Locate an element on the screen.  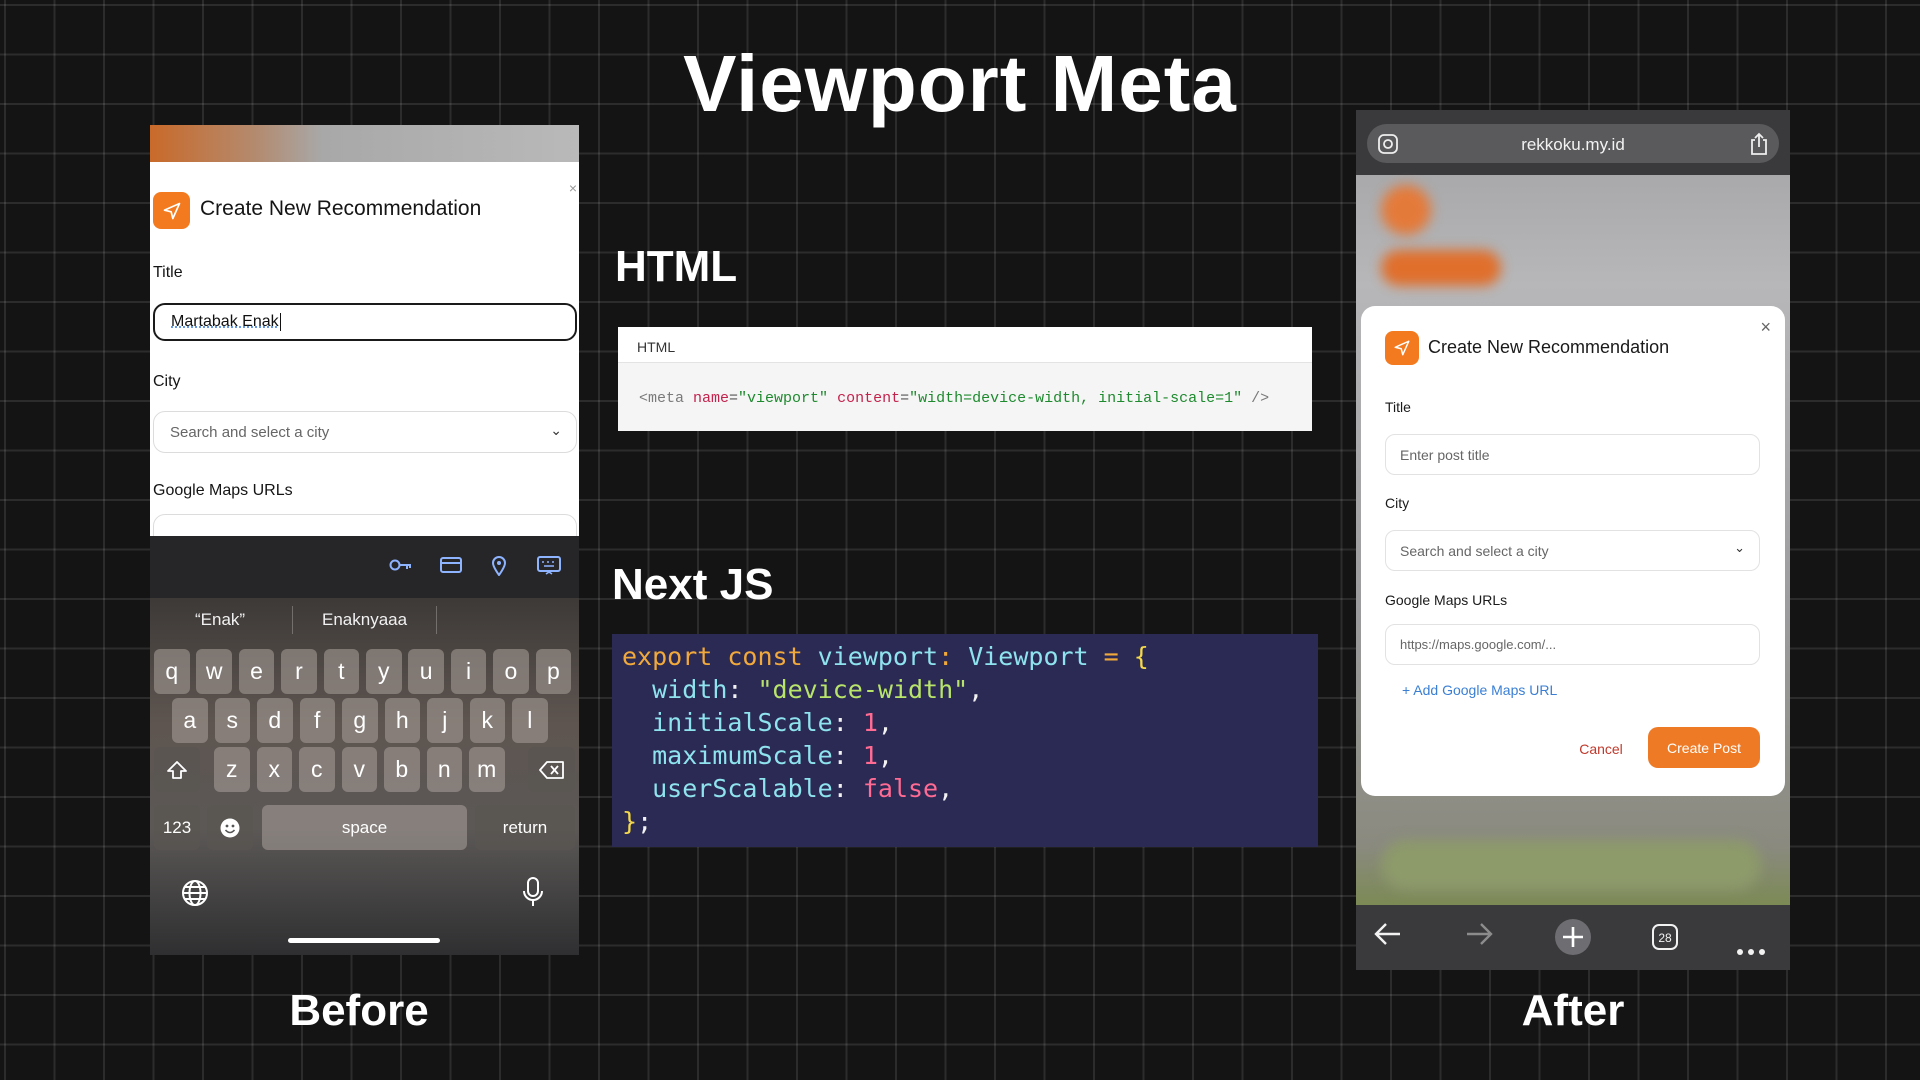
new-tab-plus-icon is located at coordinates (1573, 940).